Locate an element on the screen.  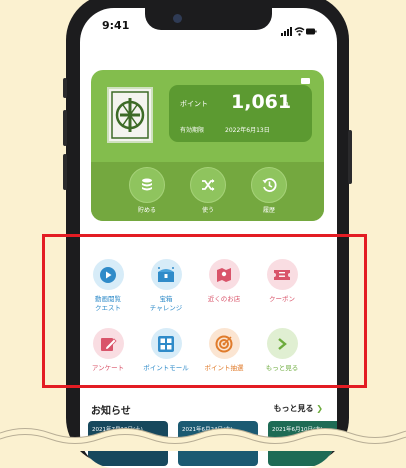
front-camera is located at coordinates (177, 18).